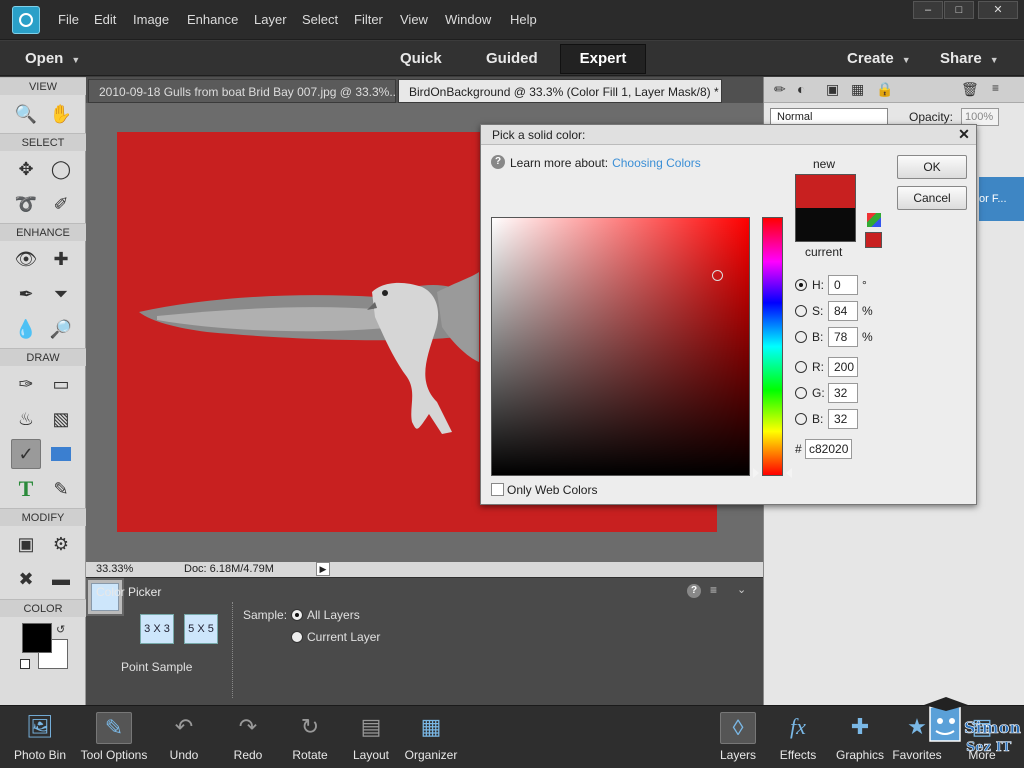 The image size is (1024, 768). I want to click on red-input: 200, so click(843, 367).